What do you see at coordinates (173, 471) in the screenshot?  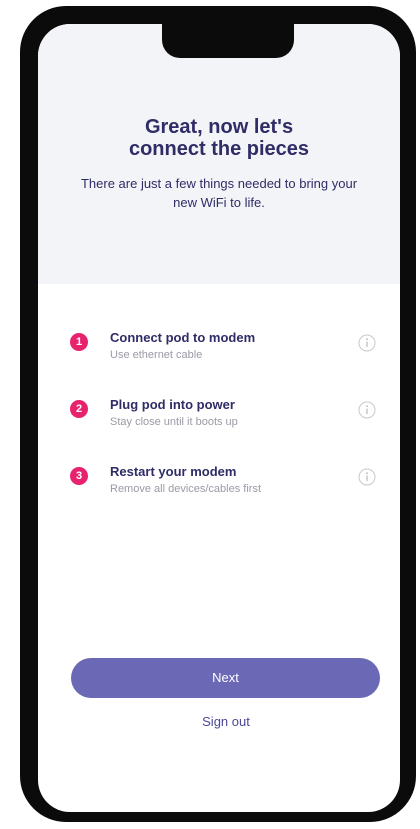 I see `step-title: Restart your modem` at bounding box center [173, 471].